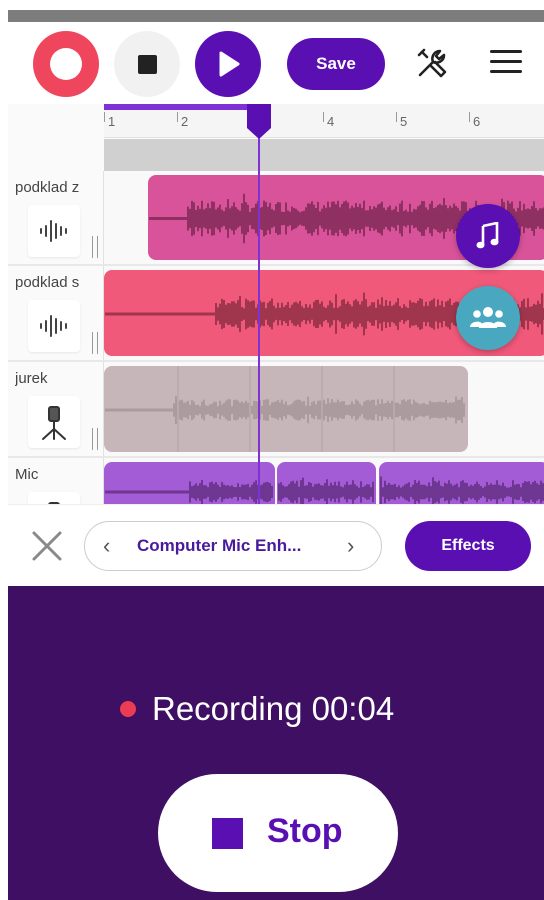  Describe the element at coordinates (273, 708) in the screenshot. I see `recording-status: Recording 00:04` at that location.